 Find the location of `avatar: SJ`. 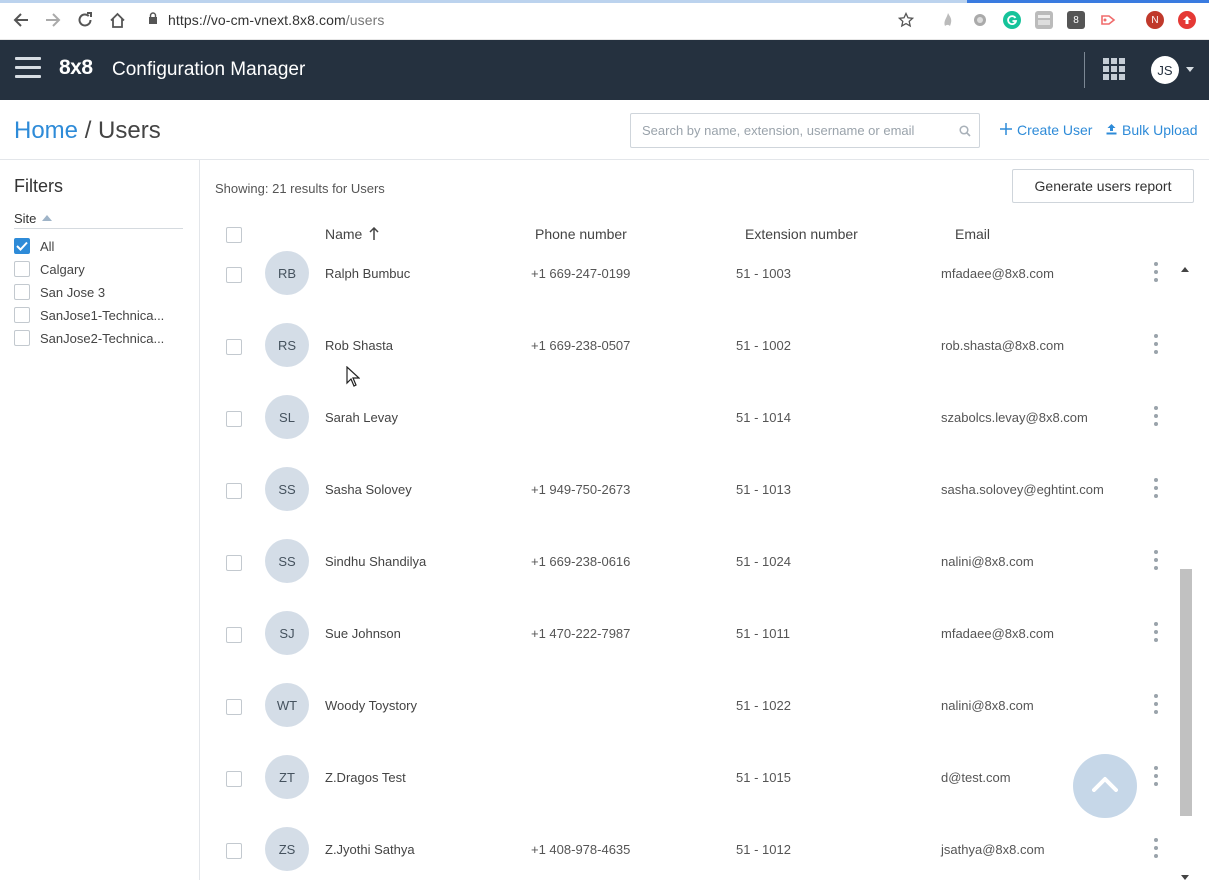

avatar: SJ is located at coordinates (287, 633).